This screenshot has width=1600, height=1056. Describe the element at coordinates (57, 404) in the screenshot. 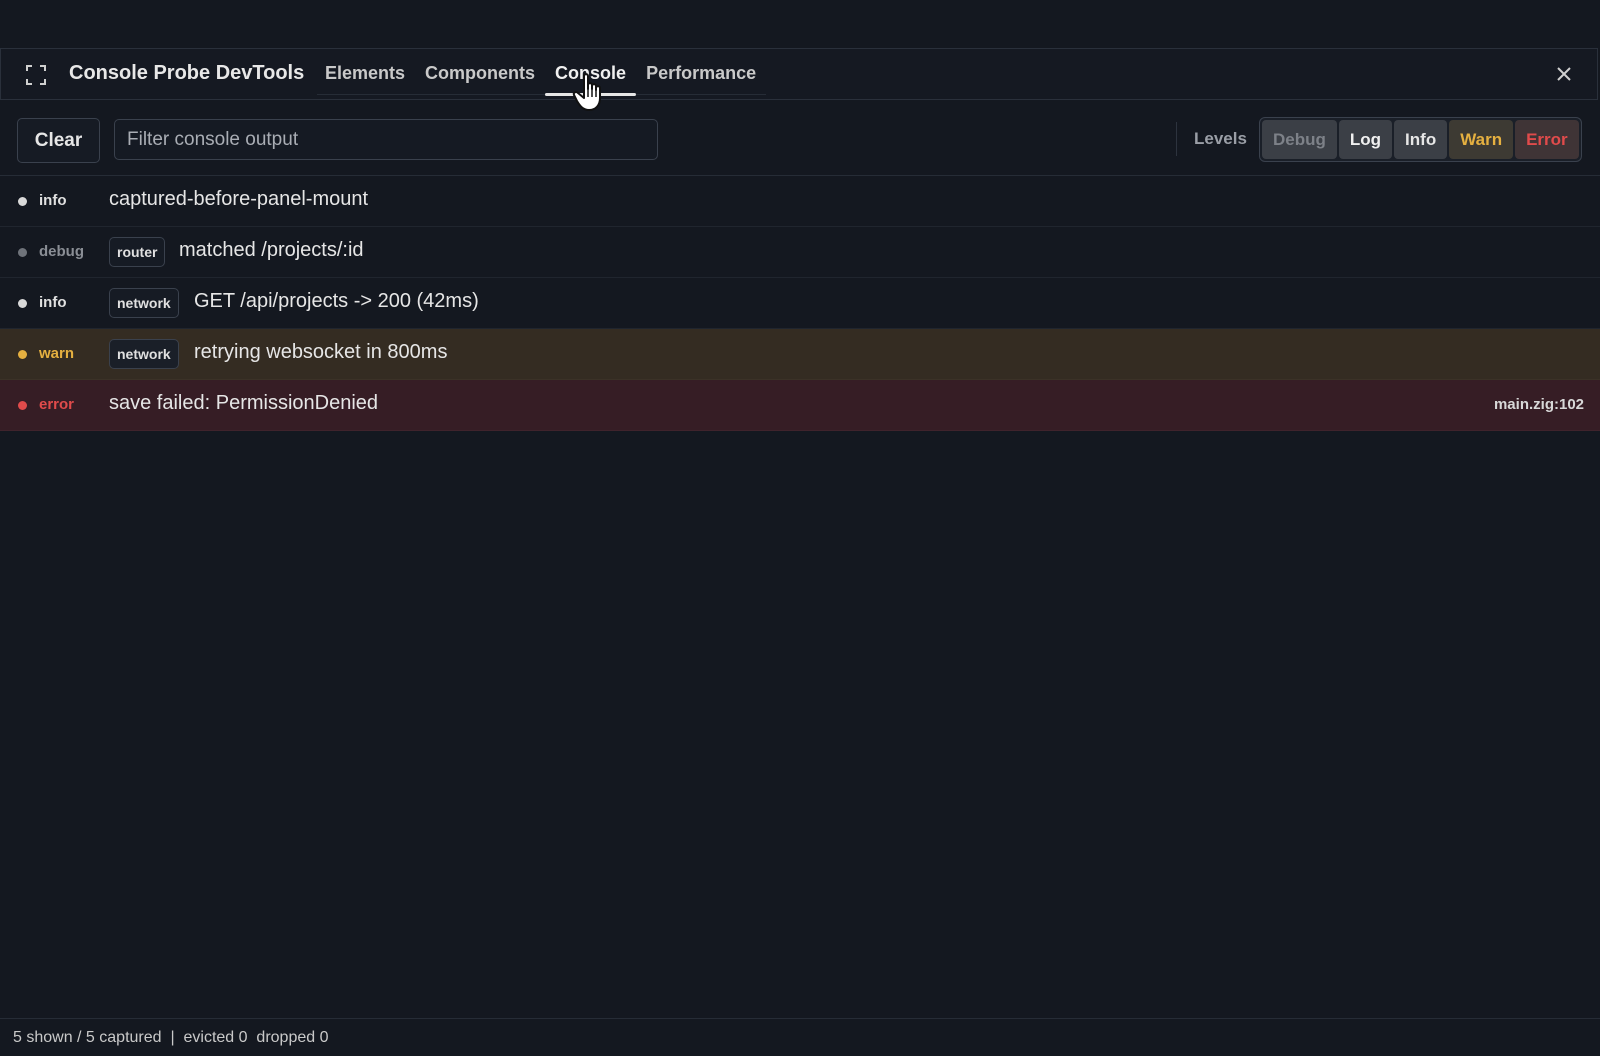

I see `log-level: error` at that location.